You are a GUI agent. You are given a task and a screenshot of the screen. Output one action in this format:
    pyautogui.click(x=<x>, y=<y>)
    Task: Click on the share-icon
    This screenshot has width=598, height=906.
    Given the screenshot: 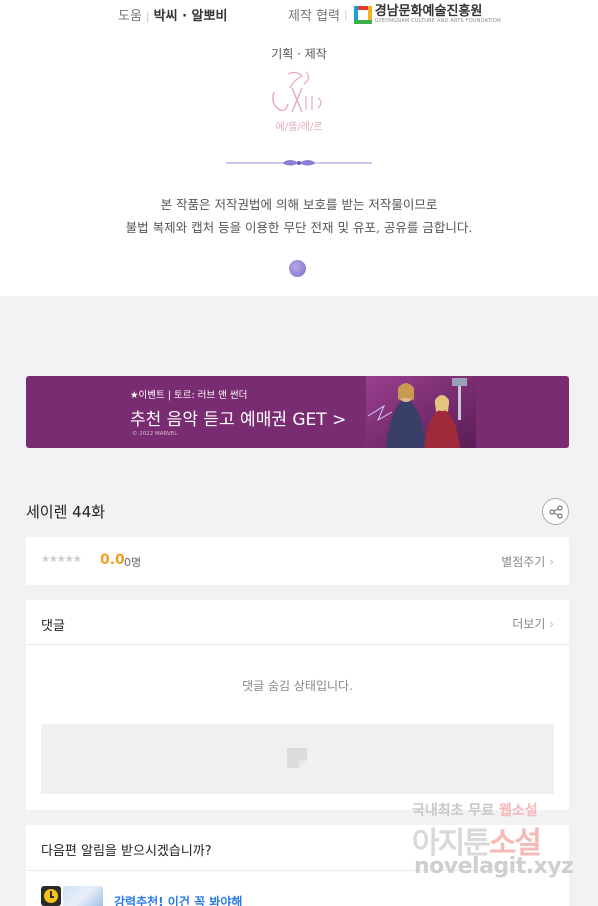 What is the action you would take?
    pyautogui.click(x=555, y=511)
    